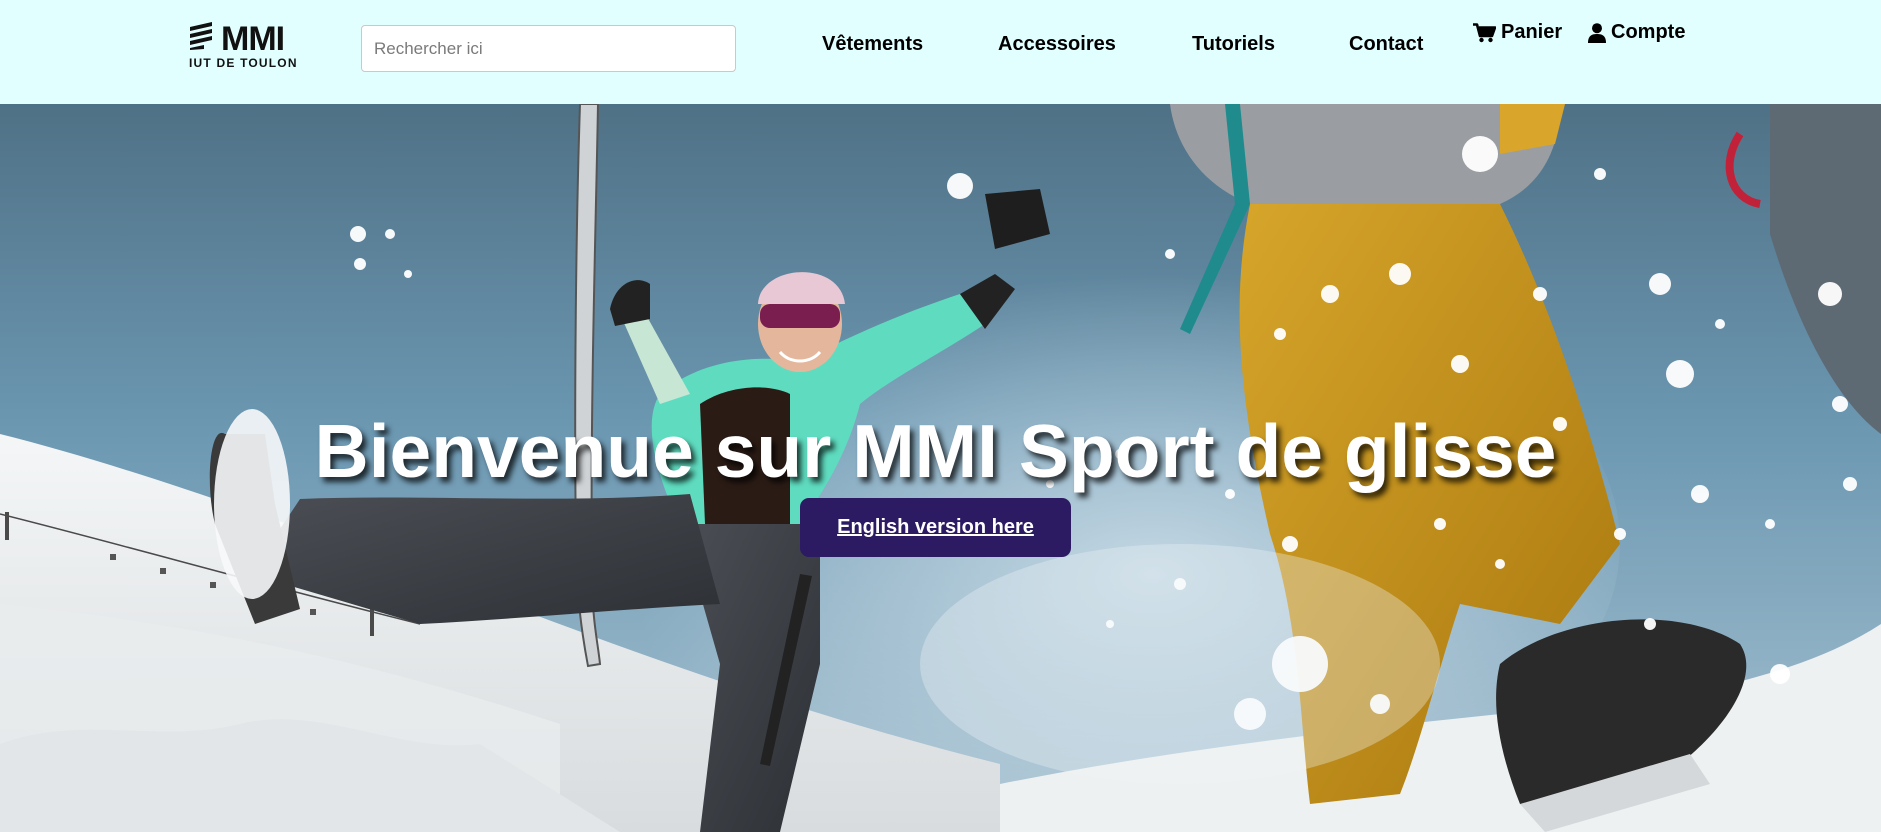 This screenshot has height=832, width=1881. What do you see at coordinates (1057, 44) in the screenshot?
I see `nav-link-accessoires: Accessoires` at bounding box center [1057, 44].